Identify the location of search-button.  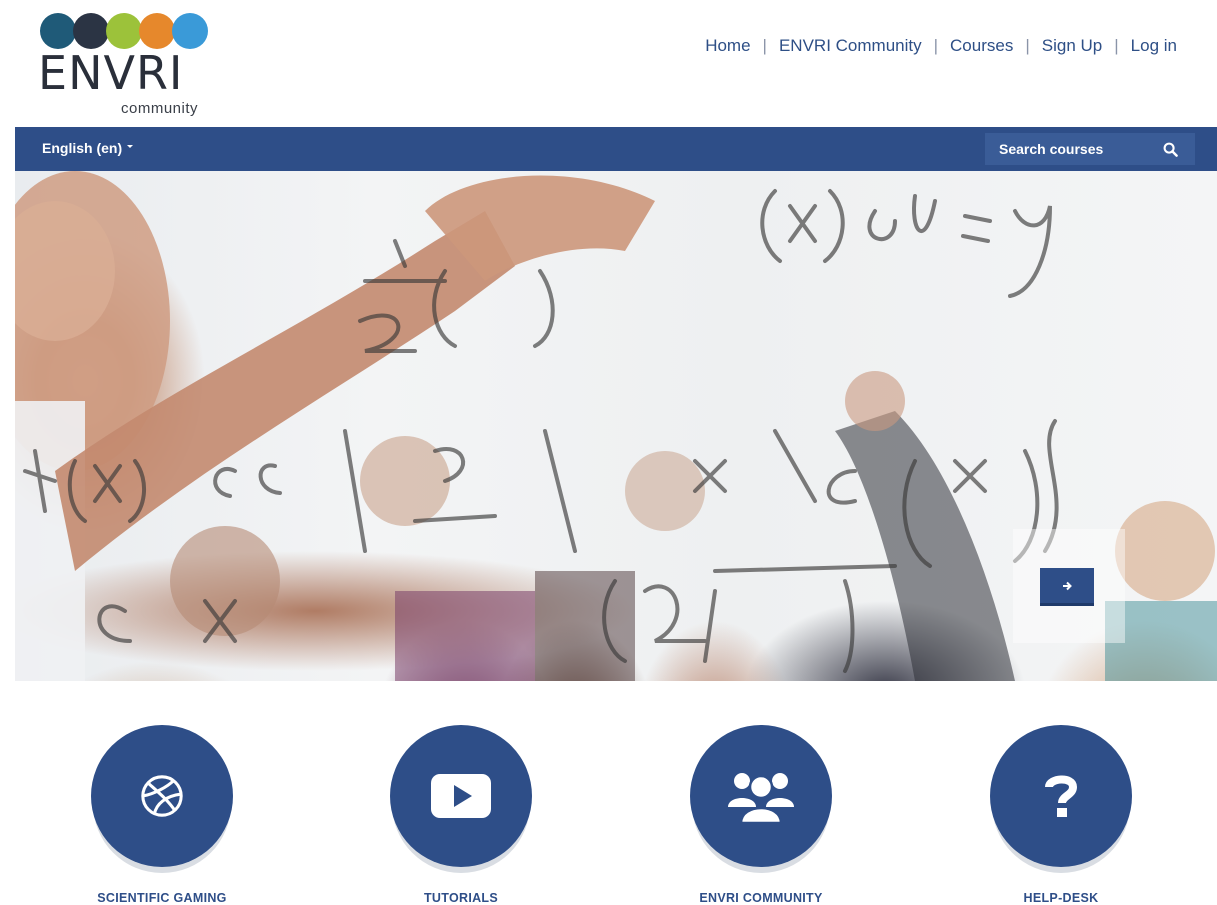
(1170, 149).